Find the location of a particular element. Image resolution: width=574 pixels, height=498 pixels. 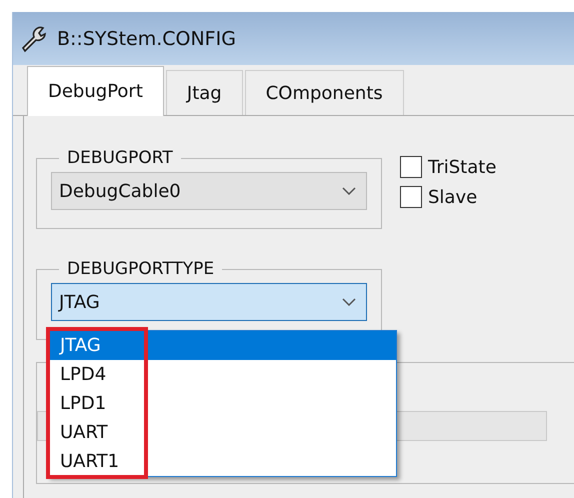

tab: DebugPort is located at coordinates (95, 91).